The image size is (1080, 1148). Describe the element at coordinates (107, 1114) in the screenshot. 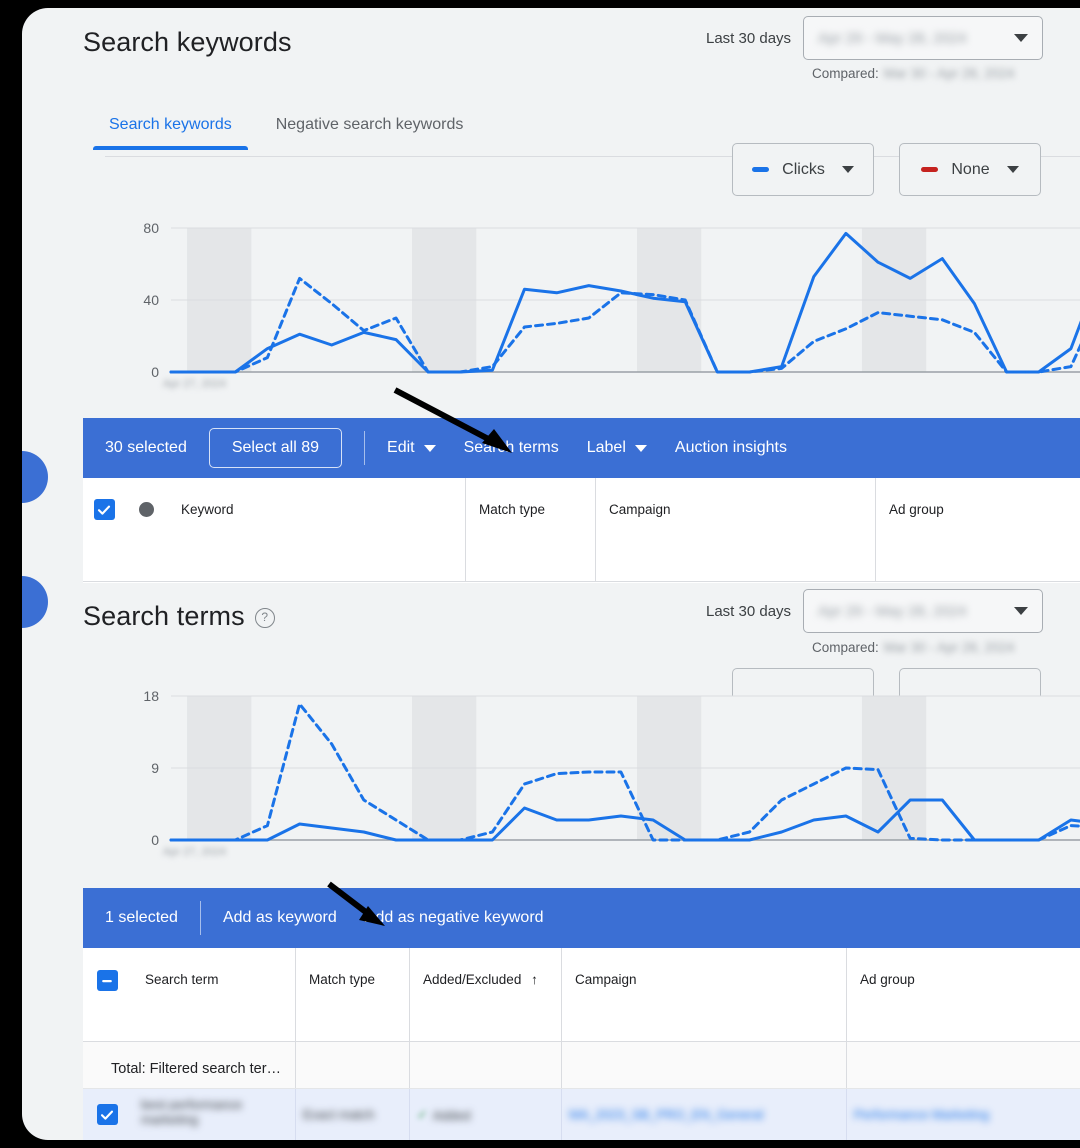

I see `row-checkbox` at that location.